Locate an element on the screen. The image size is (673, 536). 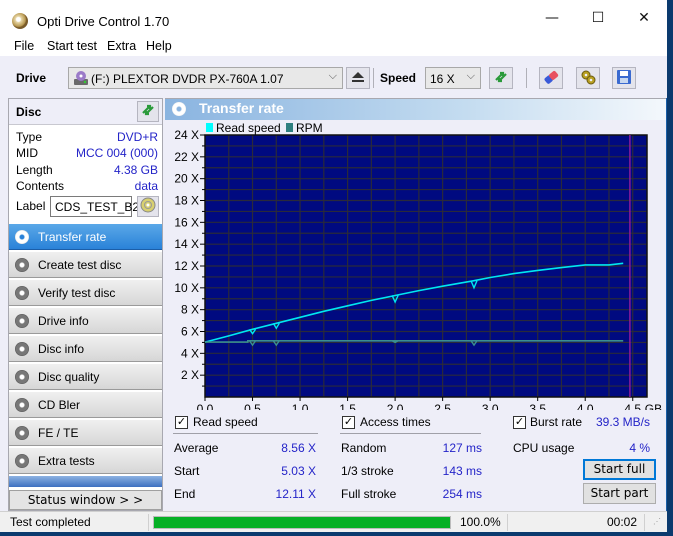
drive-icon is located at coordinates (81, 78).